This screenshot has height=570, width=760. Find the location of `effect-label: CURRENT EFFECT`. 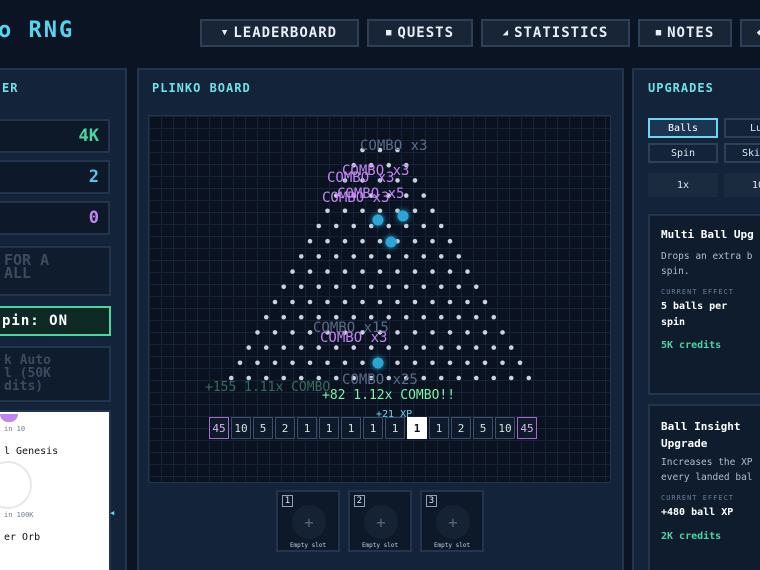

effect-label: CURRENT EFFECT is located at coordinates (698, 498).